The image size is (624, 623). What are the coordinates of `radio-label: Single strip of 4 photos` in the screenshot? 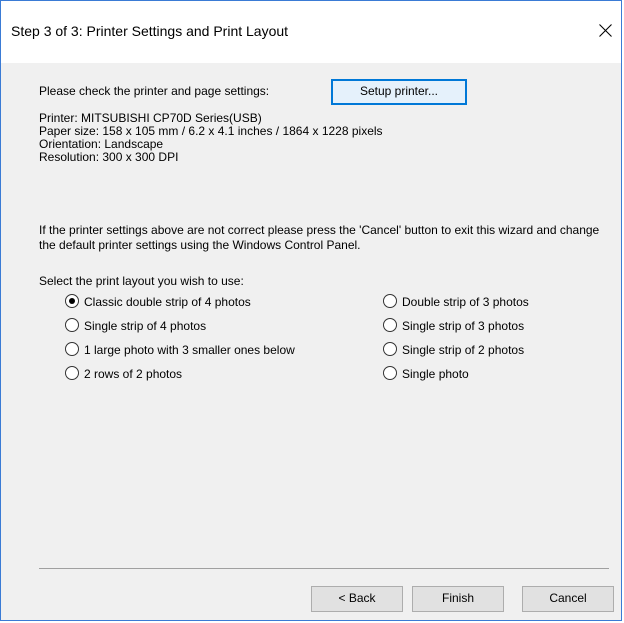 It's located at (145, 326).